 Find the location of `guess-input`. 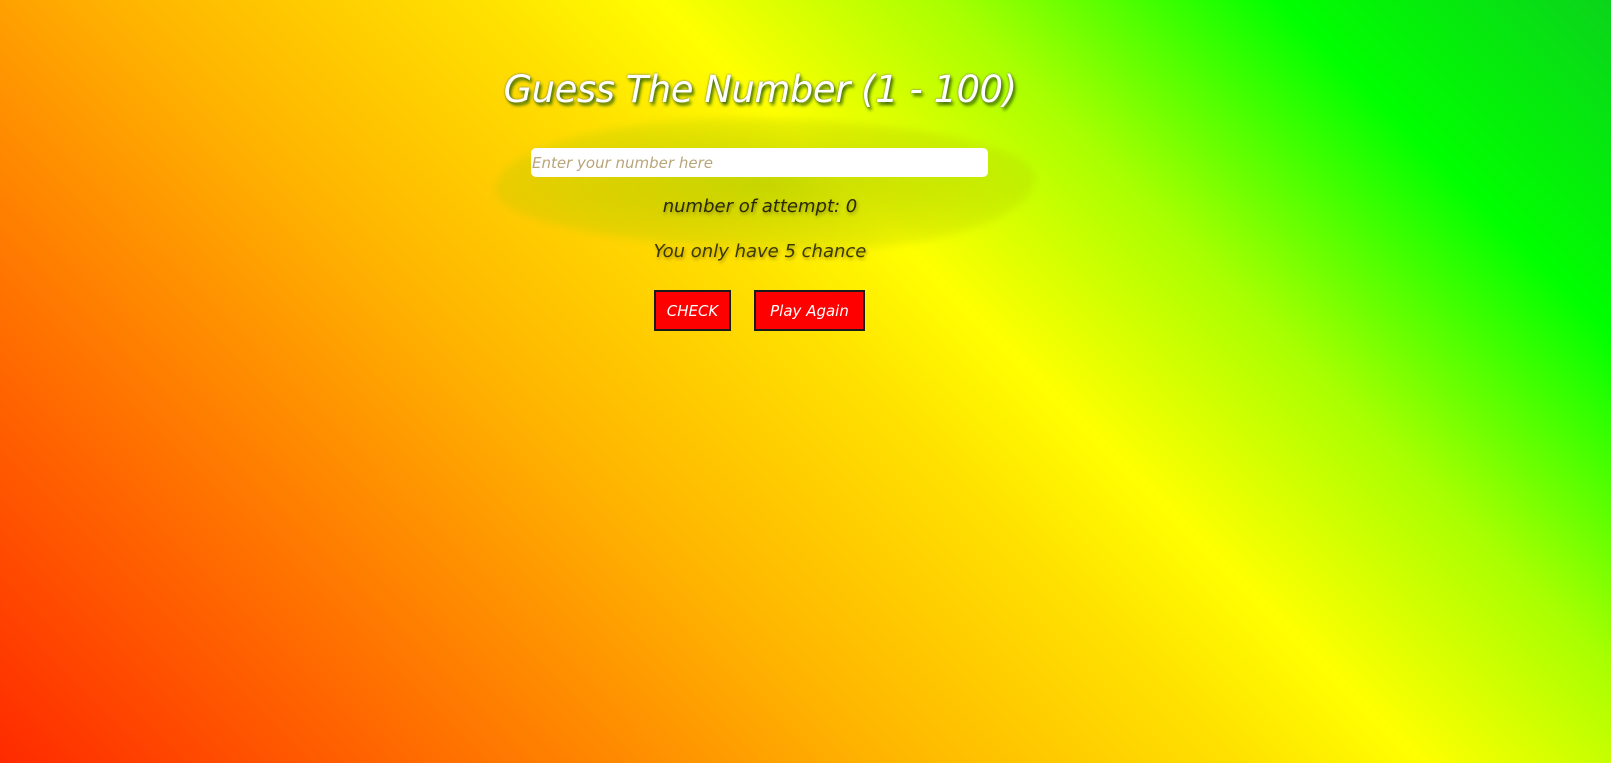

guess-input is located at coordinates (759, 162).